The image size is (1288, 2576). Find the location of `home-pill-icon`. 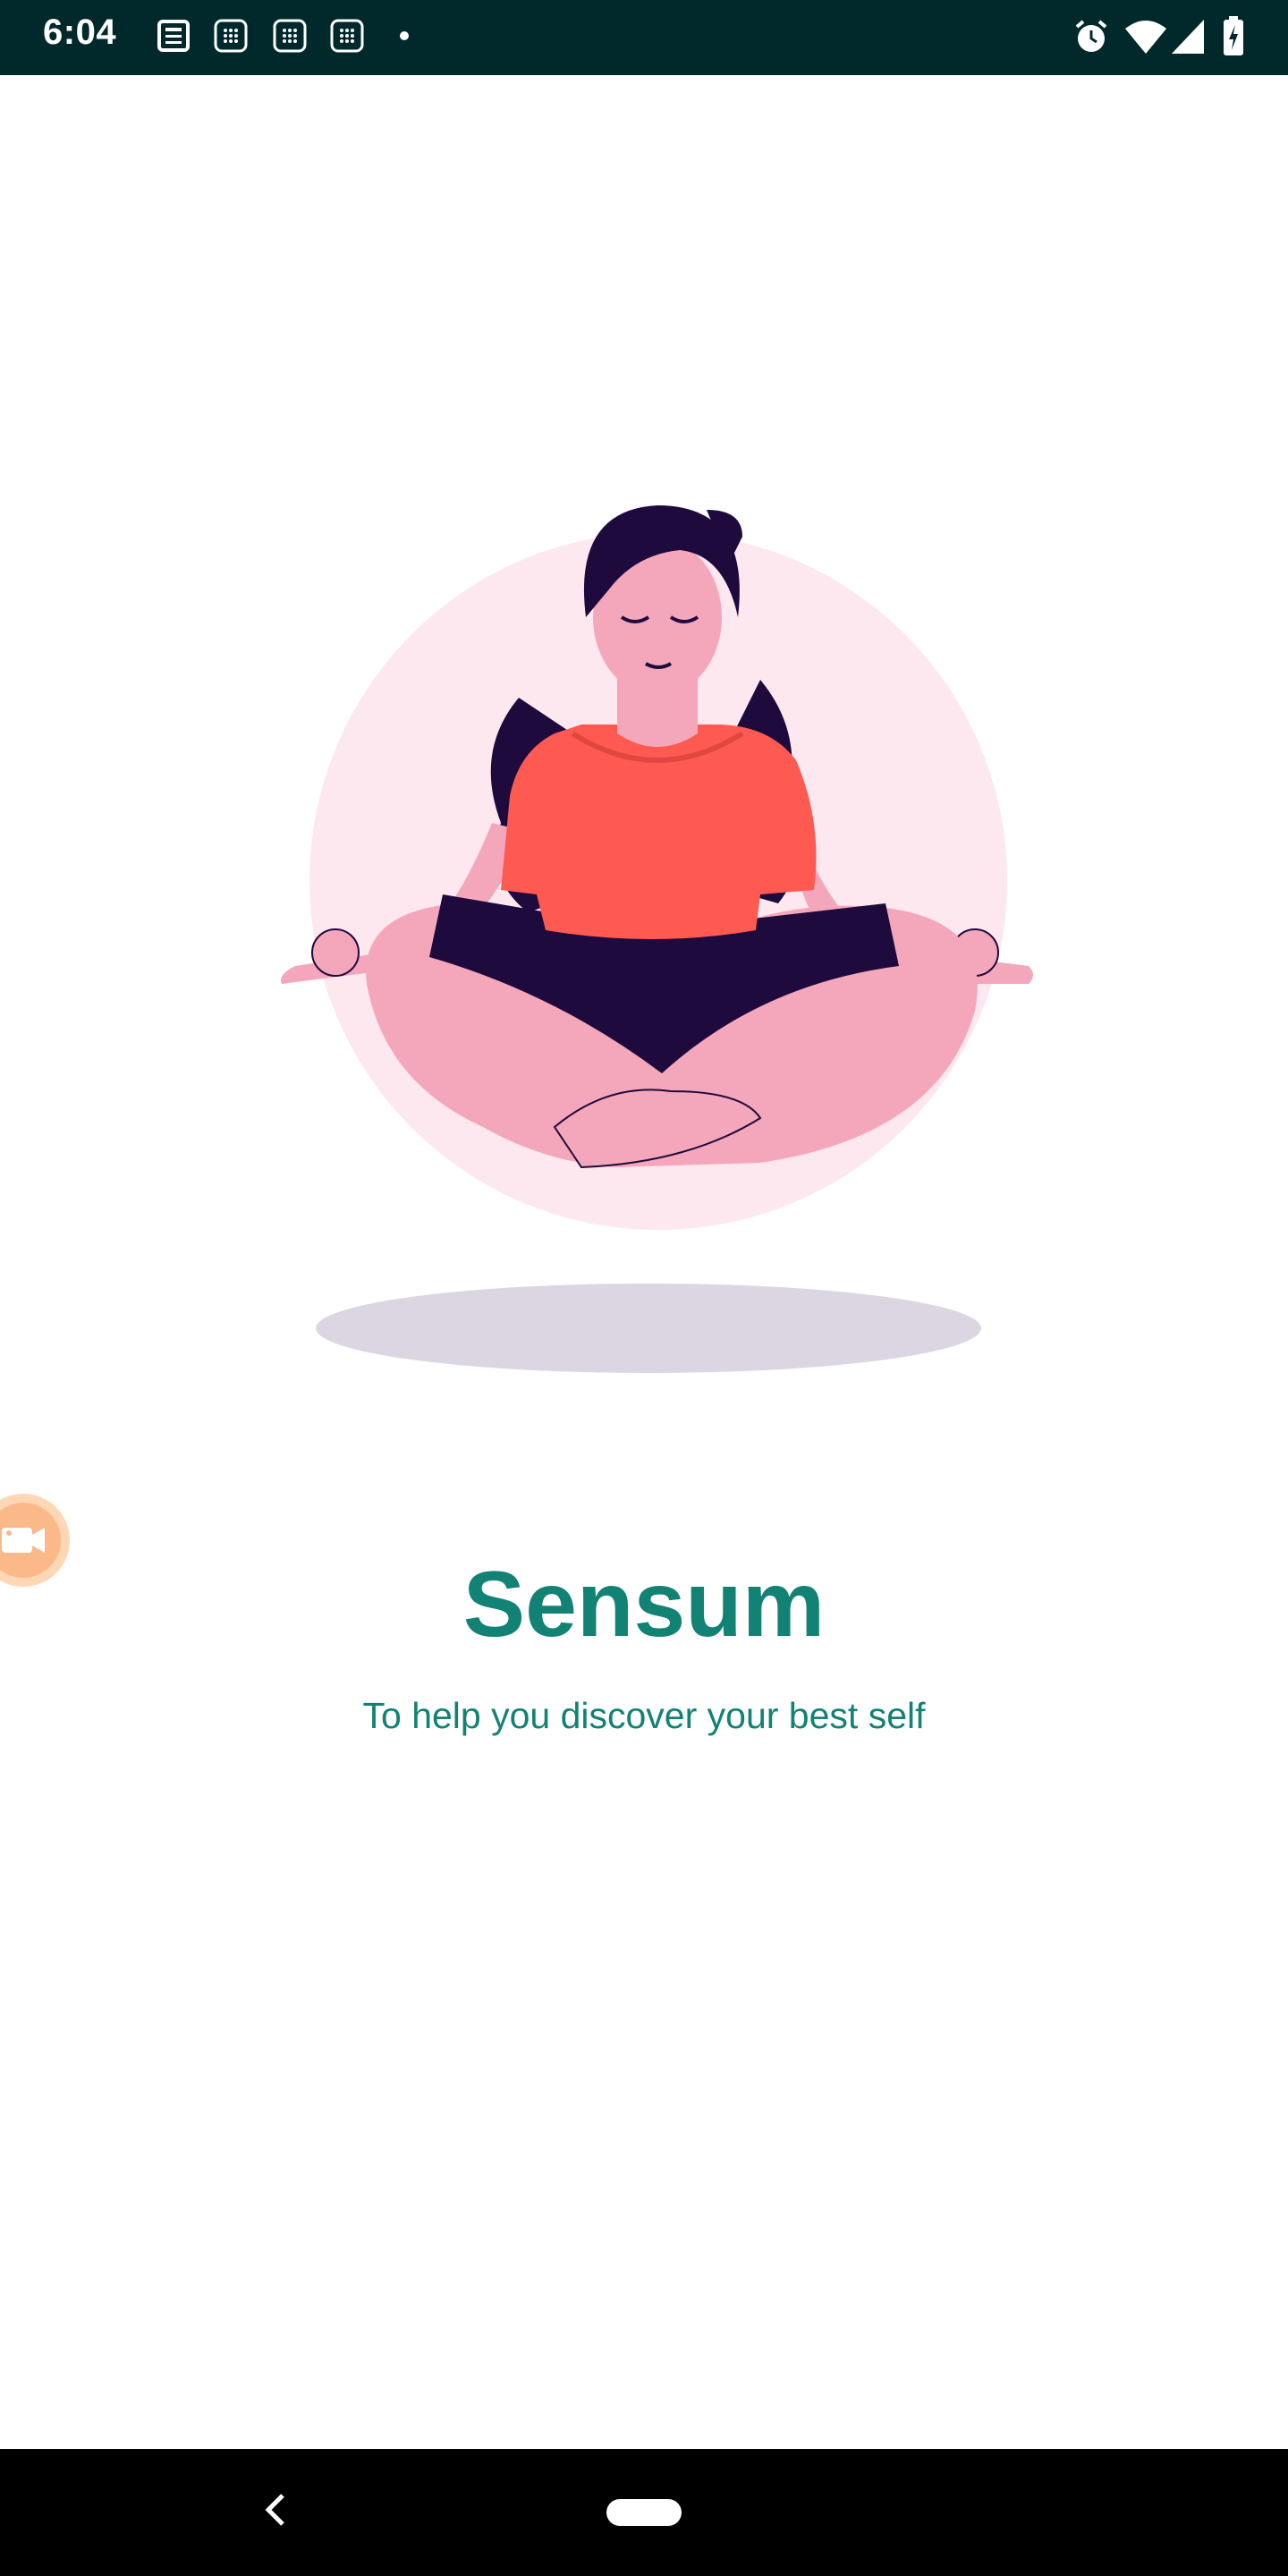

home-pill-icon is located at coordinates (644, 2512).